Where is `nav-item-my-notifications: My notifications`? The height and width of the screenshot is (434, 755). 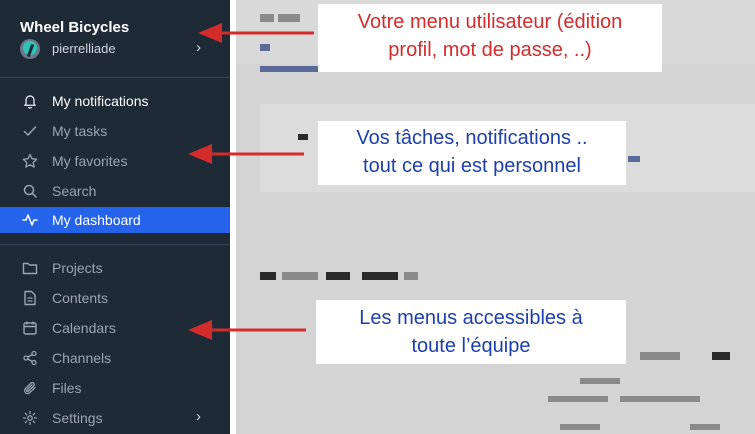
nav-item-my-notifications: My notifications is located at coordinates (115, 101).